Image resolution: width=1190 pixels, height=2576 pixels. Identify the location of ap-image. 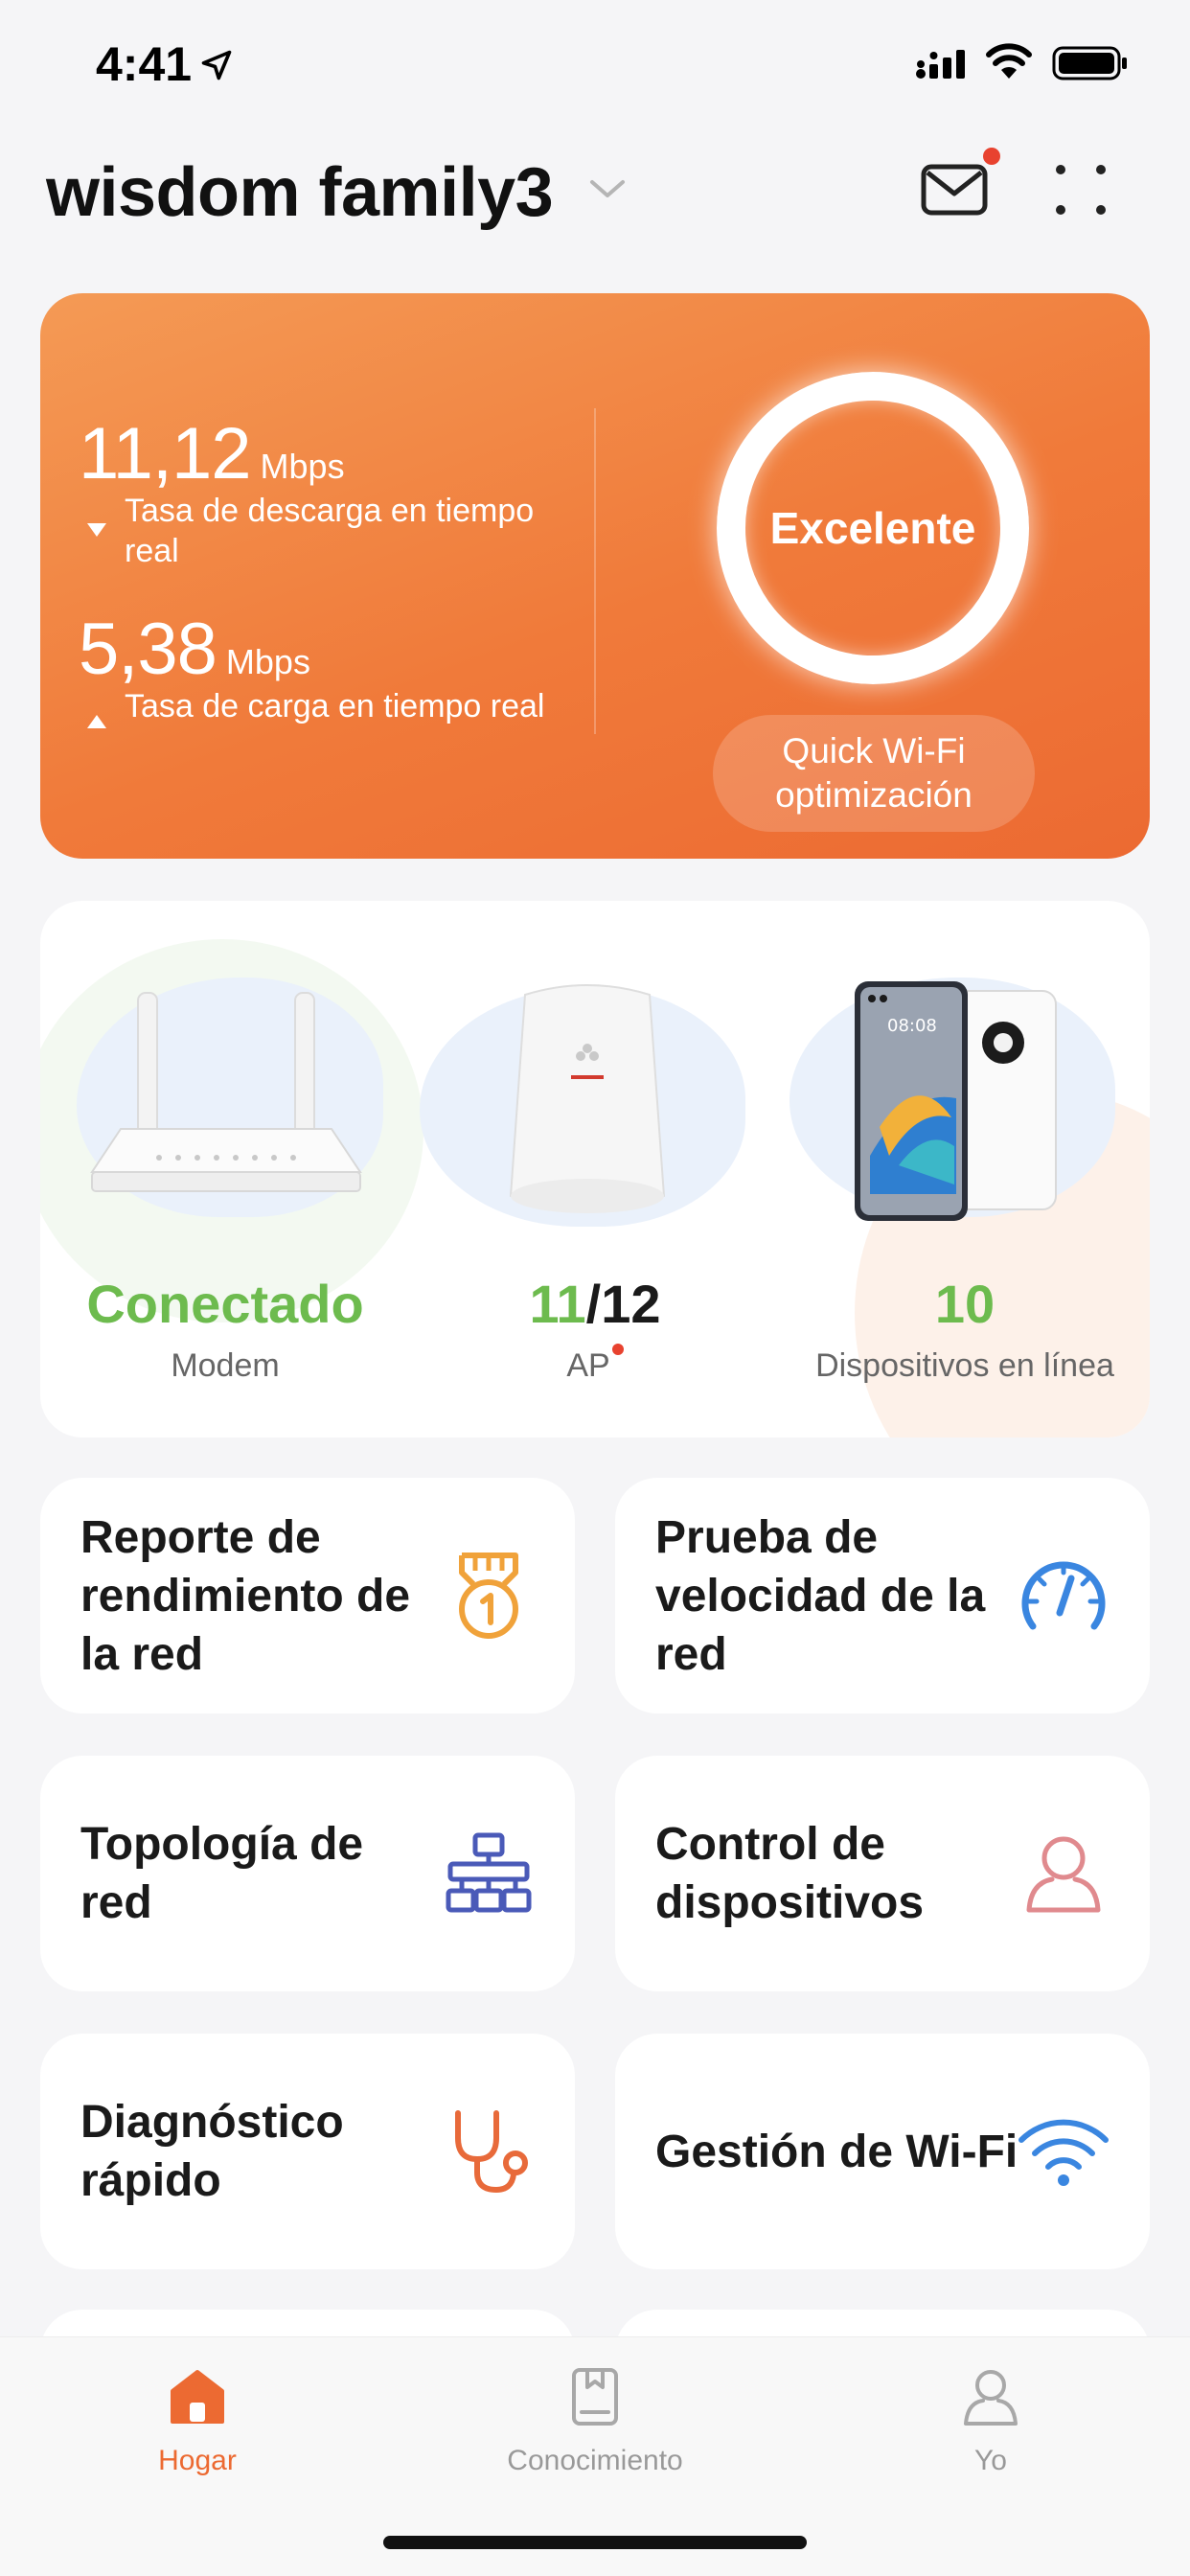
(588, 1098).